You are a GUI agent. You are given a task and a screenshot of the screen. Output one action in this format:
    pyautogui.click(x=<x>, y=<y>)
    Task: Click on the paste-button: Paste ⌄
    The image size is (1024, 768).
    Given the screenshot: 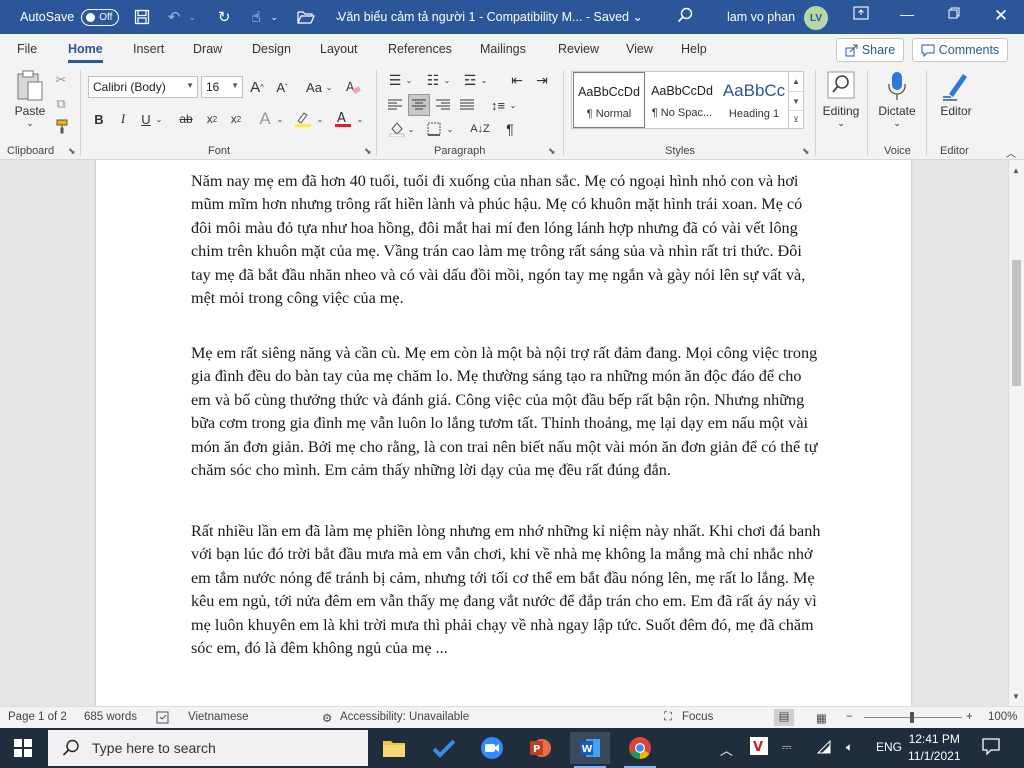 What is the action you would take?
    pyautogui.click(x=30, y=99)
    